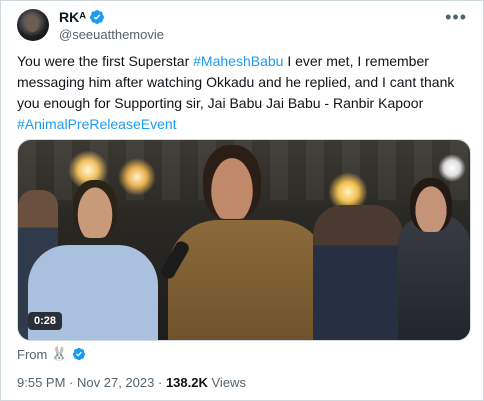 This screenshot has height=401, width=484. Describe the element at coordinates (243, 124) in the screenshot. I see `tweet-text-line: #AnimalPreReleaseEvent` at that location.